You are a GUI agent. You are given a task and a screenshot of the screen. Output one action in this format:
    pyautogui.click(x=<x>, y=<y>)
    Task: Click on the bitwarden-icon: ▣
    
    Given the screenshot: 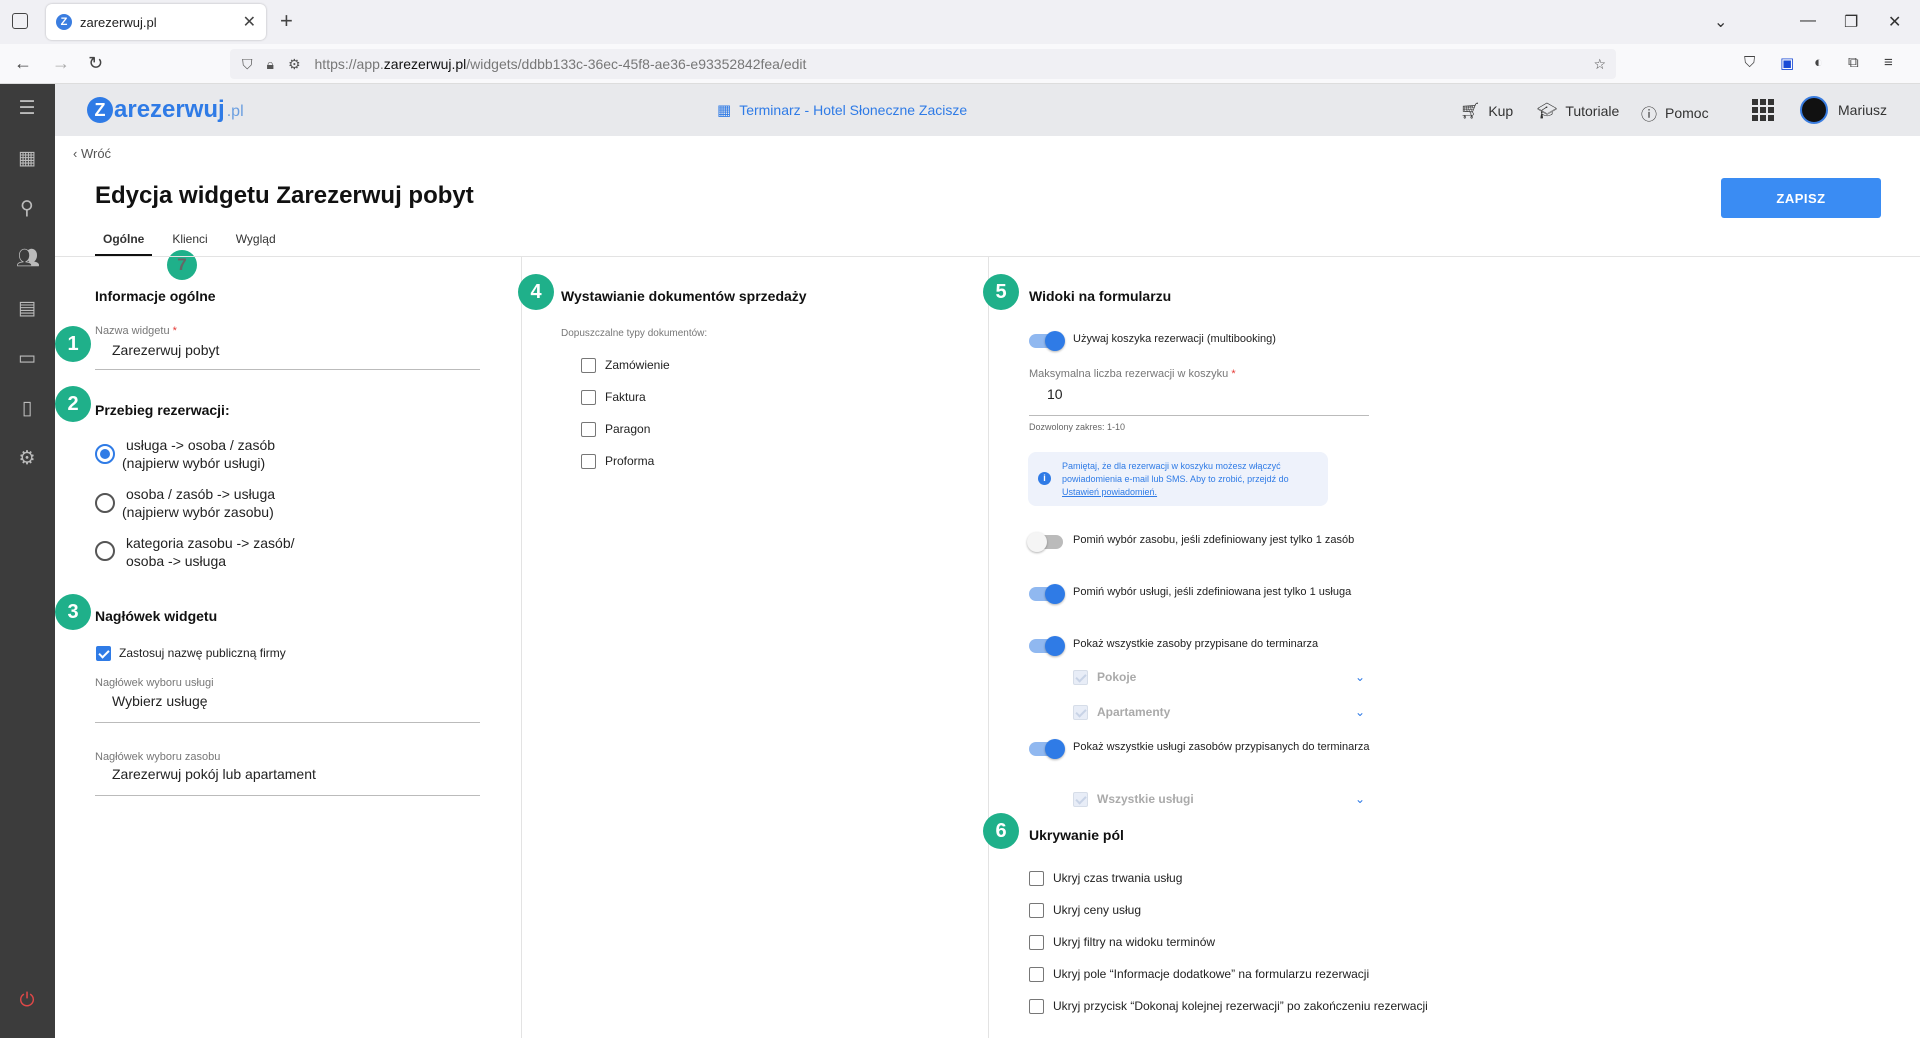 What is the action you would take?
    pyautogui.click(x=1787, y=63)
    